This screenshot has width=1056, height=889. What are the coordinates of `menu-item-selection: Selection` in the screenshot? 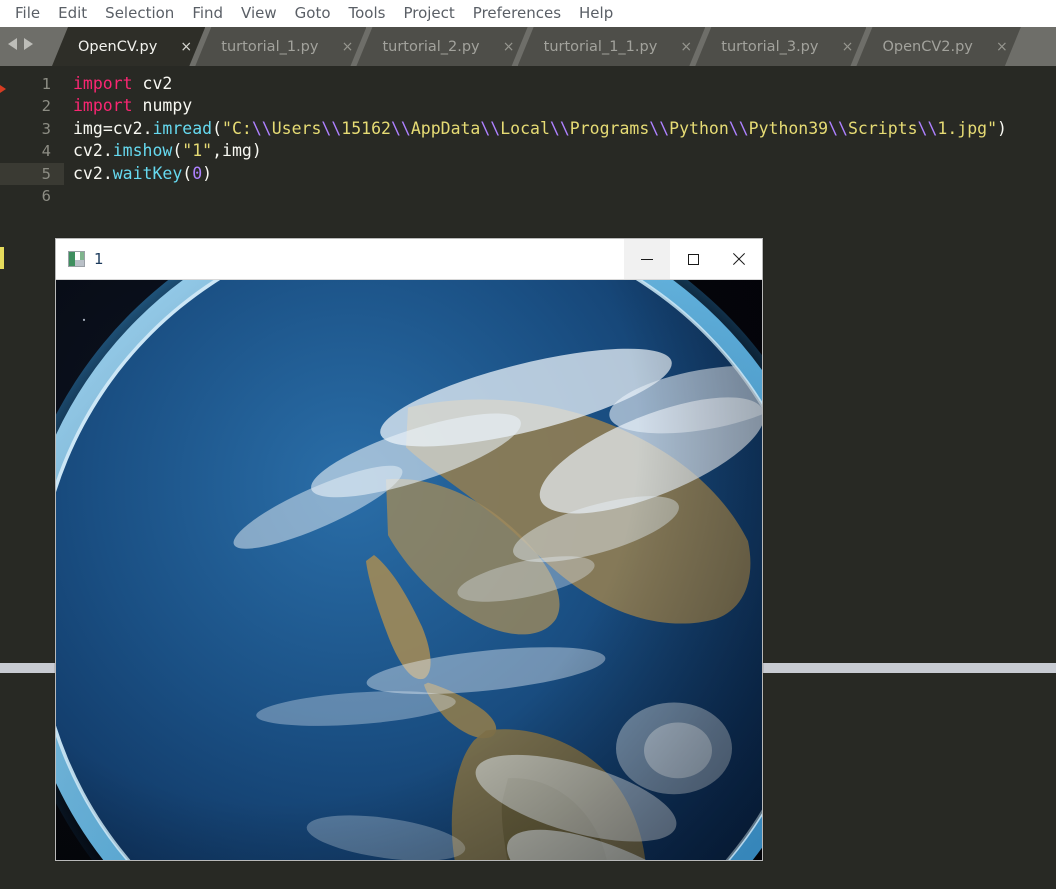 It's located at (139, 13).